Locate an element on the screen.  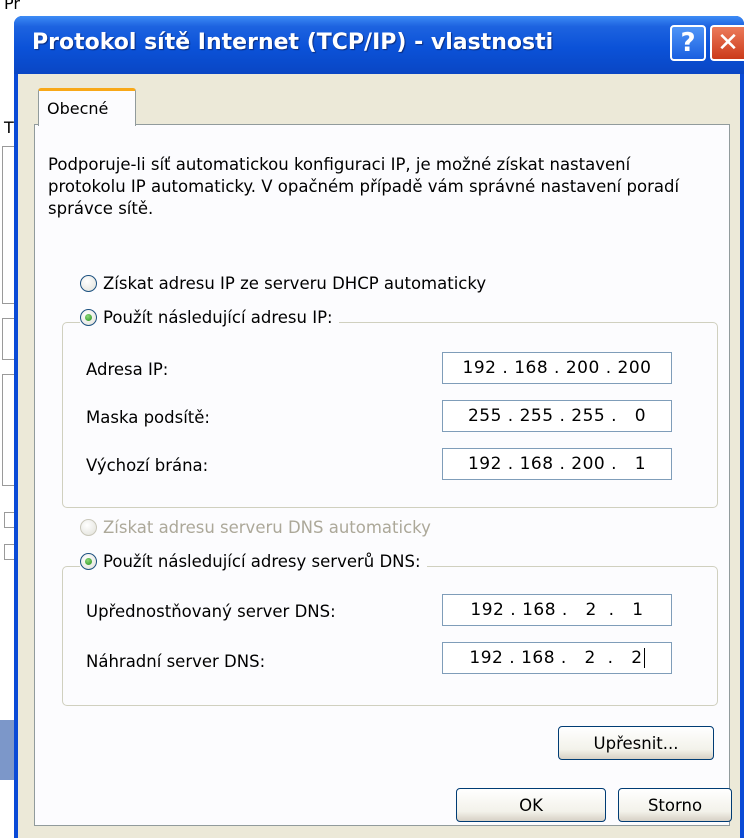
help-icon: ? is located at coordinates (688, 43).